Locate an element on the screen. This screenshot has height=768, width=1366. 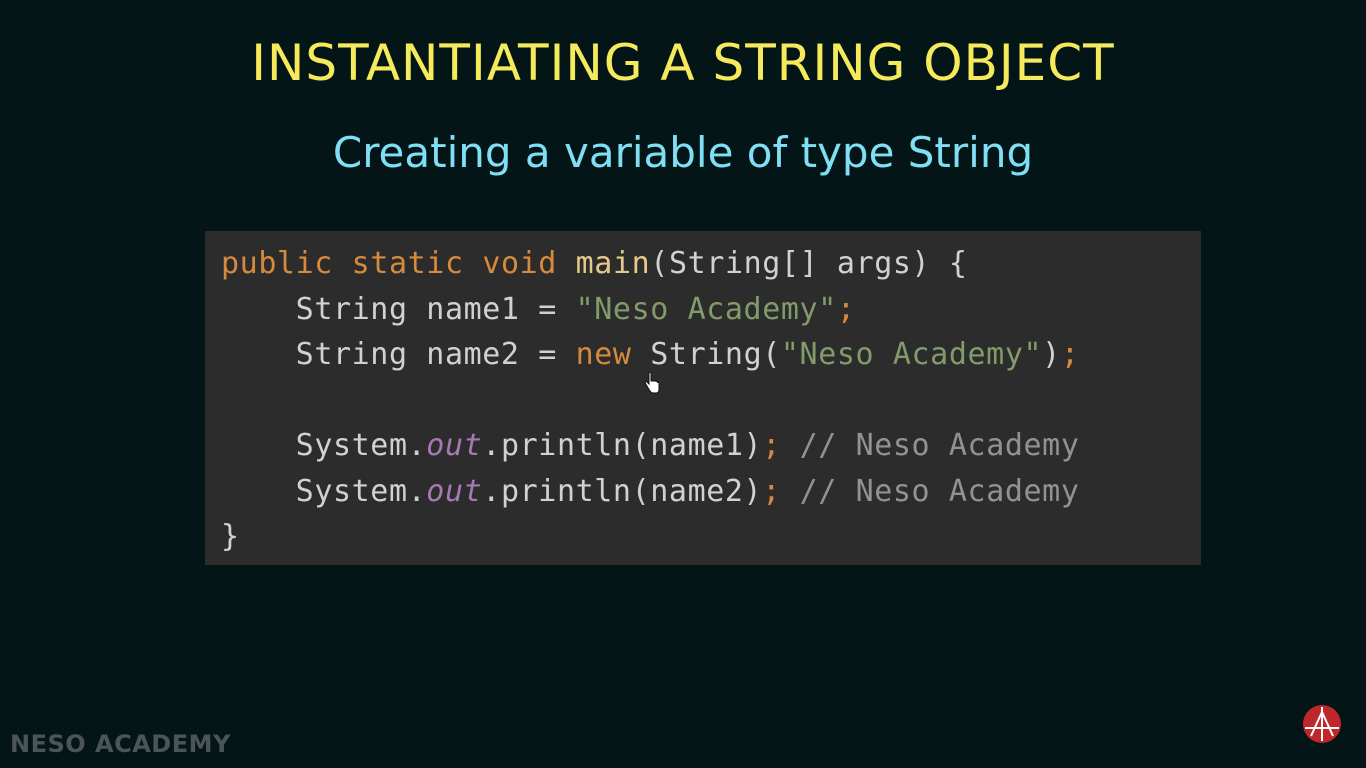
neso-academy-logo-icon is located at coordinates (1322, 724).